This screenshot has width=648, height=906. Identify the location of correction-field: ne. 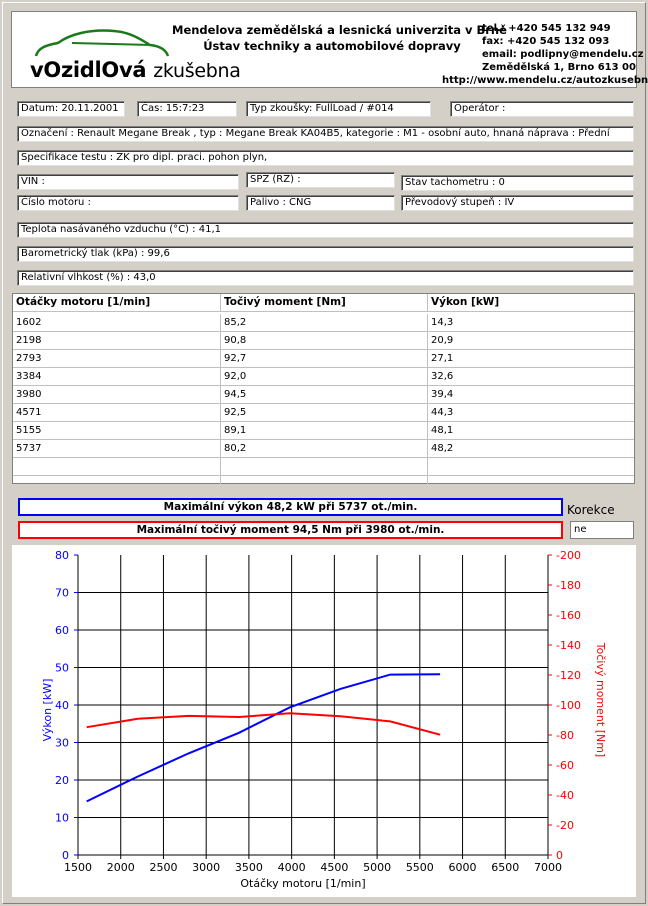
(602, 530).